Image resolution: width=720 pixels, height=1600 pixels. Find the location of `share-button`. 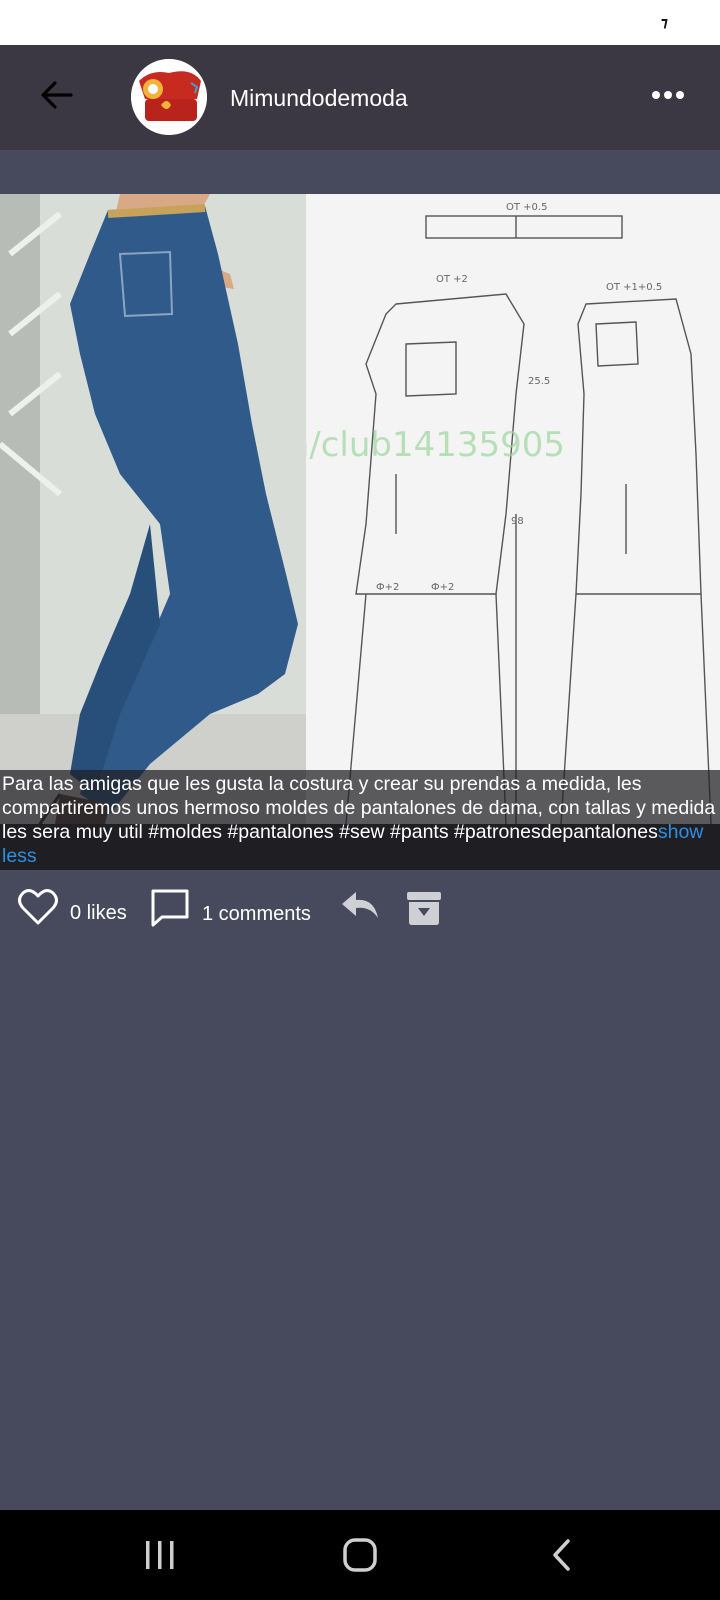

share-button is located at coordinates (360, 906).